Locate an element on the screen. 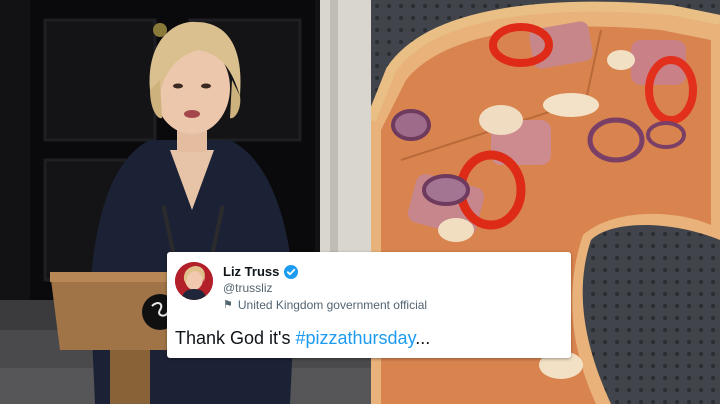 This screenshot has height=404, width=720. affiliation-label: ⚑ United Kingdom government official is located at coordinates (325, 305).